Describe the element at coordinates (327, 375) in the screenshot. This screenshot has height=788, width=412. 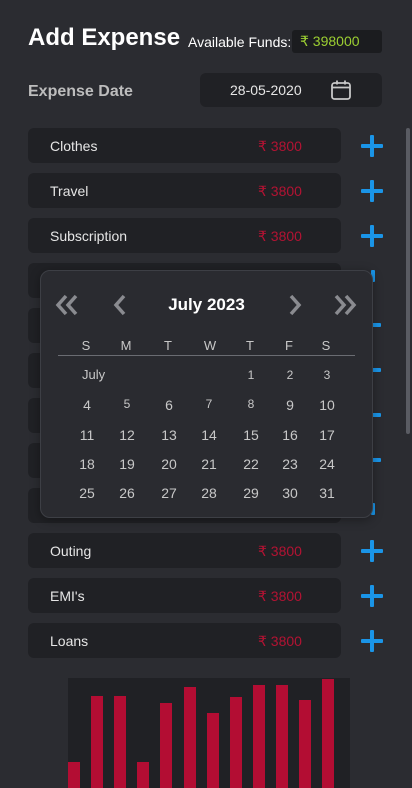
I see `calendar-day: 3` at that location.